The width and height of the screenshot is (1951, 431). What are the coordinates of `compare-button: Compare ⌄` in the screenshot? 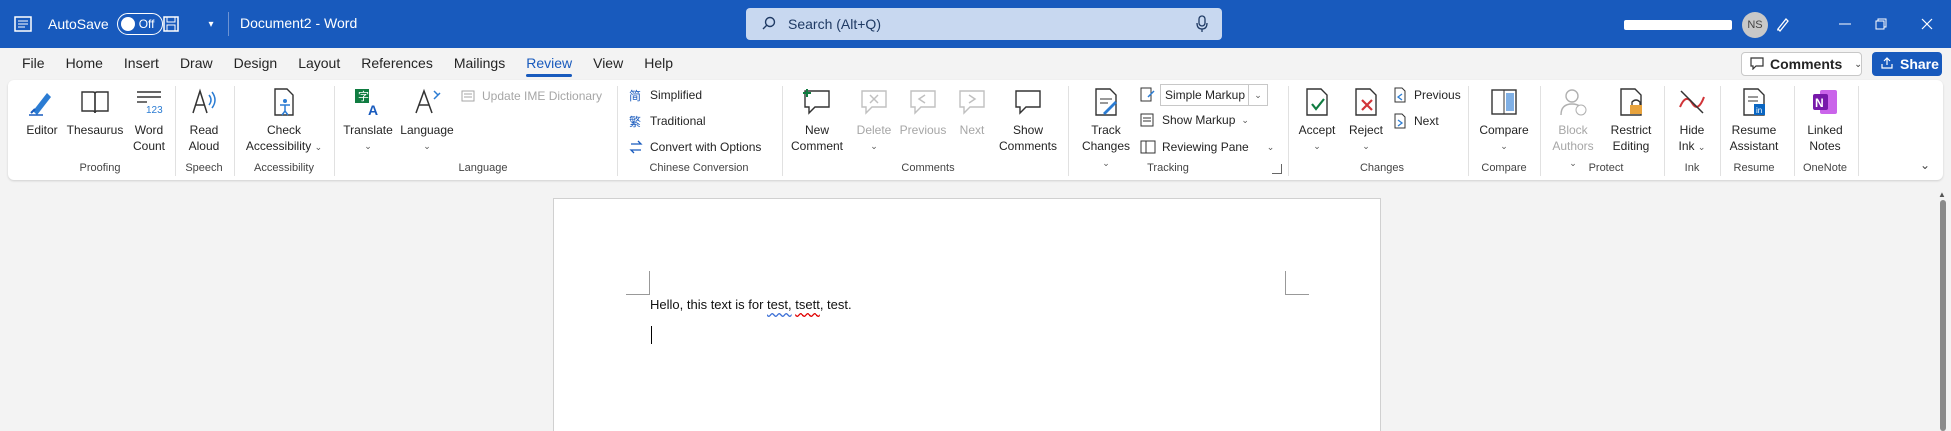 It's located at (1504, 120).